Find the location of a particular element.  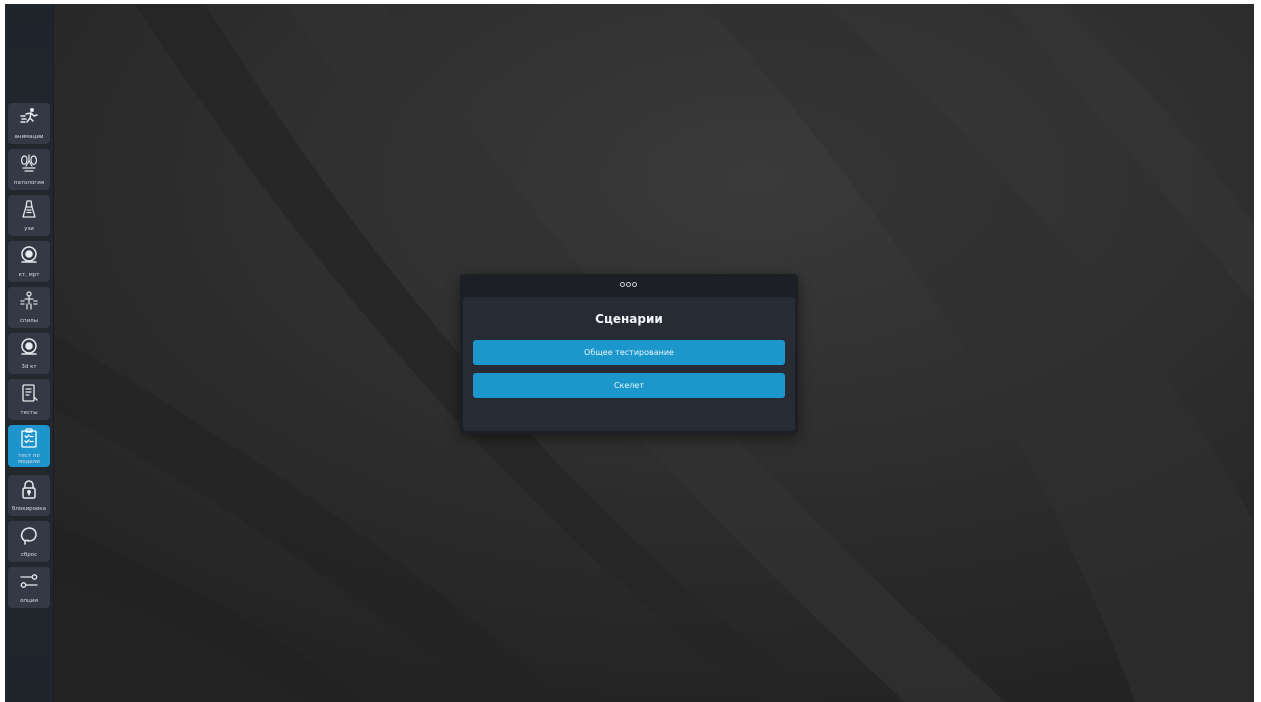

sidebar-item-ultrasound: узи is located at coordinates (29, 215).